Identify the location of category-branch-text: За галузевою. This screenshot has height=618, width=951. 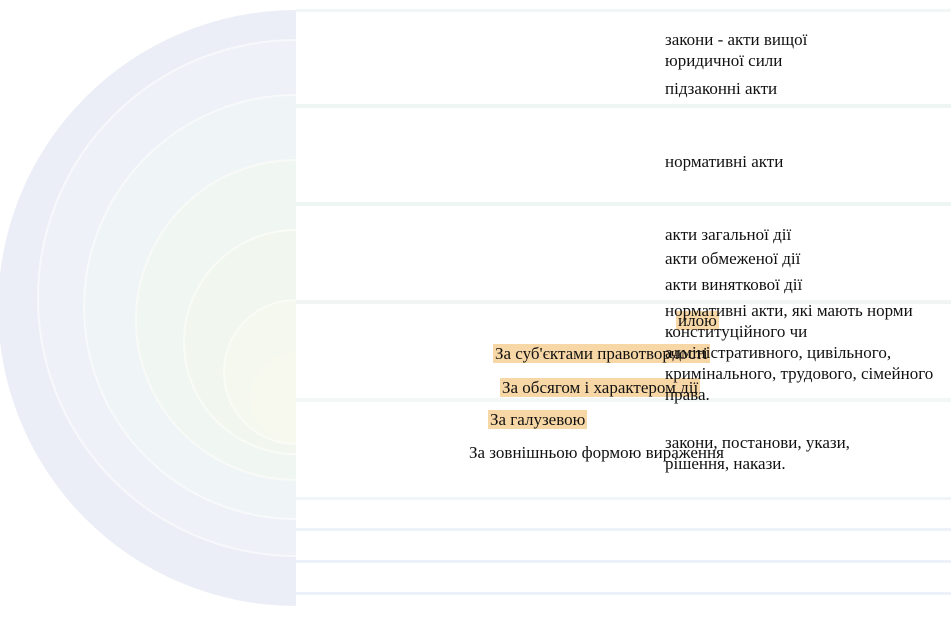
(538, 419).